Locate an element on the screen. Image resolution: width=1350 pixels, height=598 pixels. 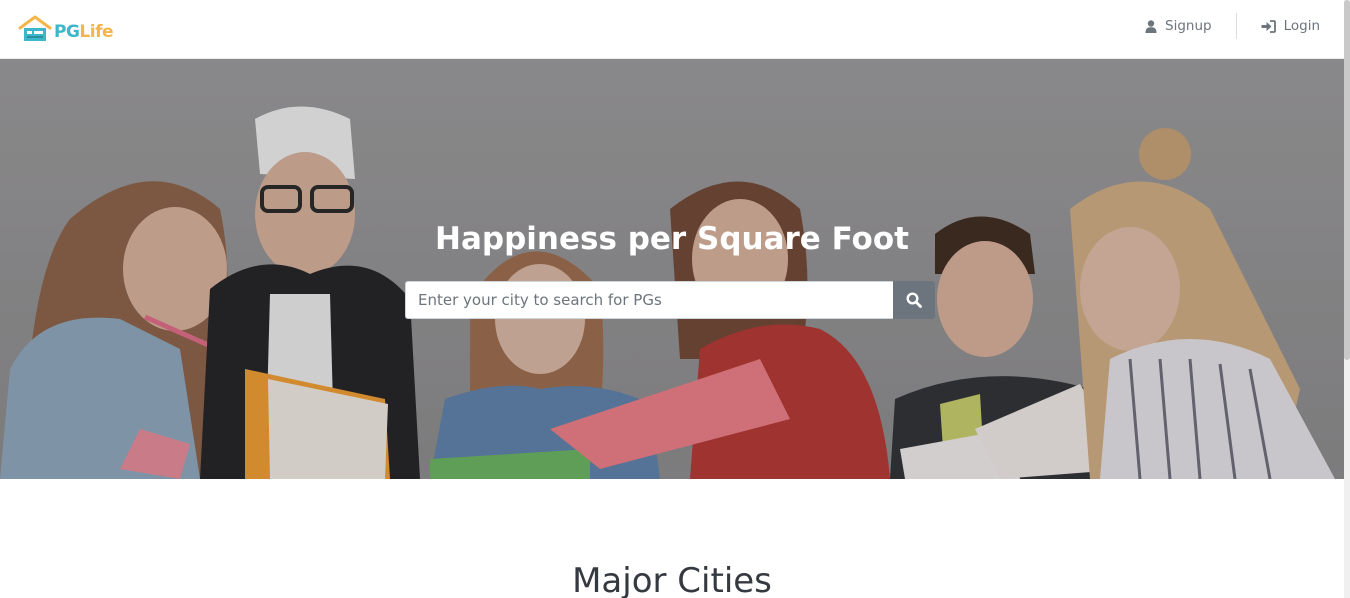
login-link: Login is located at coordinates (1290, 26).